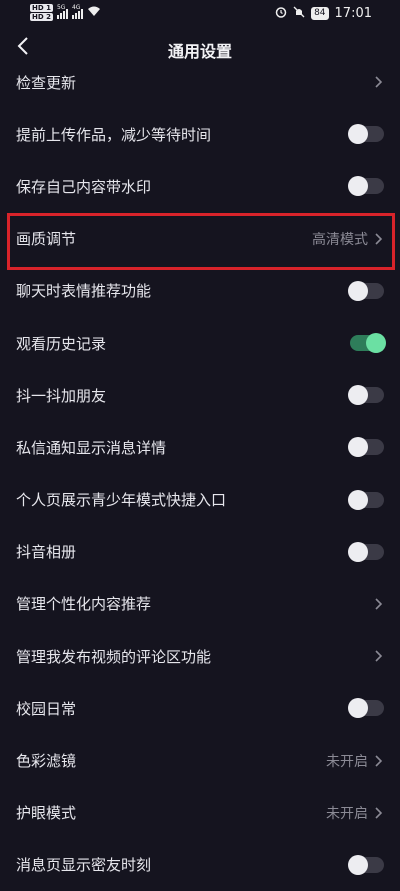 The height and width of the screenshot is (891, 400). I want to click on setting-label: 抖音相册, so click(46, 552).